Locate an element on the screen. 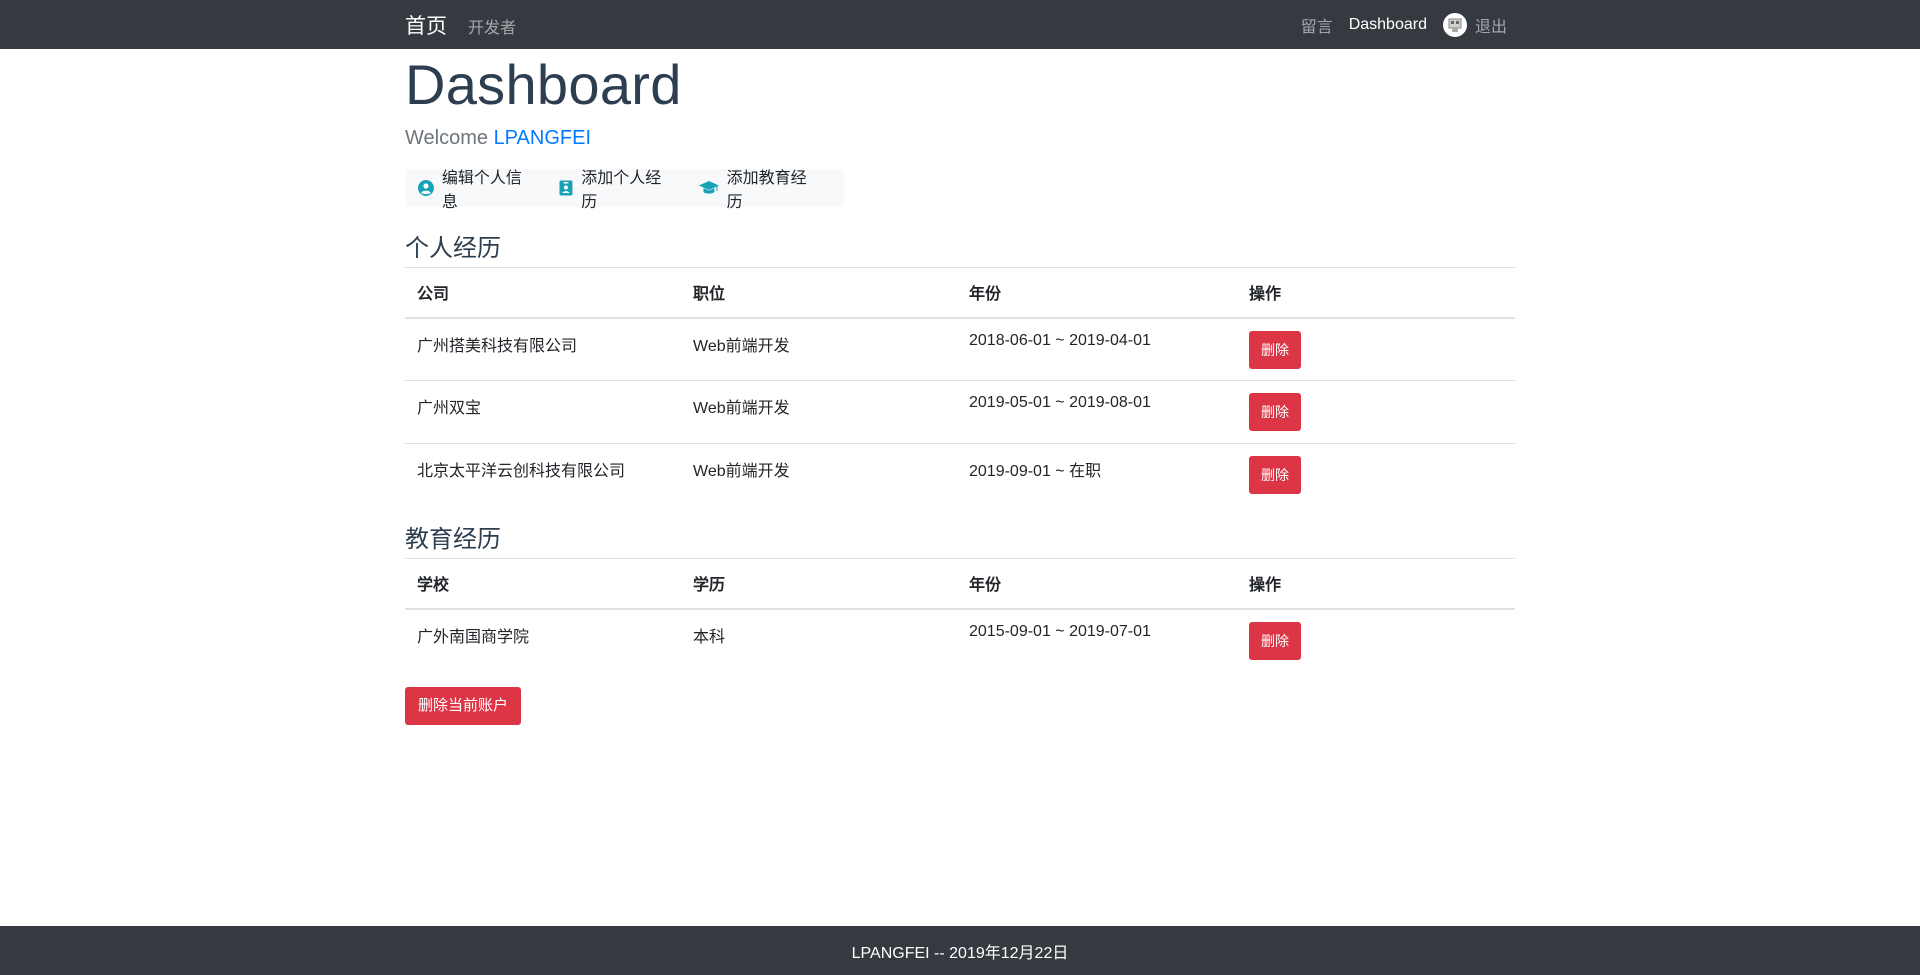 This screenshot has height=975, width=1920. top-navbar: 首页 开发者 留言 Dashboard 退出 is located at coordinates (960, 24).